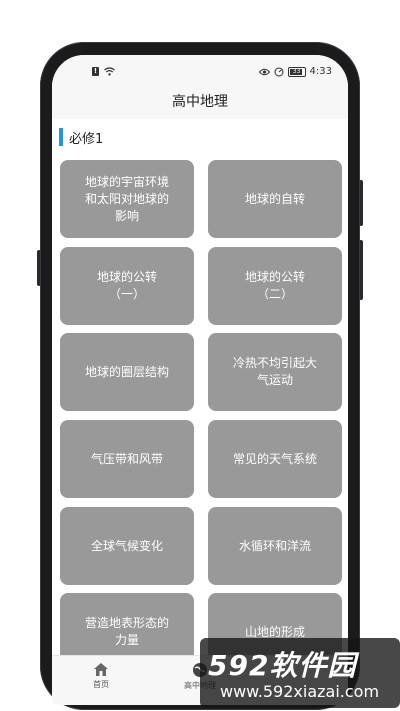 Image resolution: width=400 pixels, height=711 pixels. Describe the element at coordinates (275, 372) in the screenshot. I see `lesson-card: 冷热不均引起大 气运动` at that location.